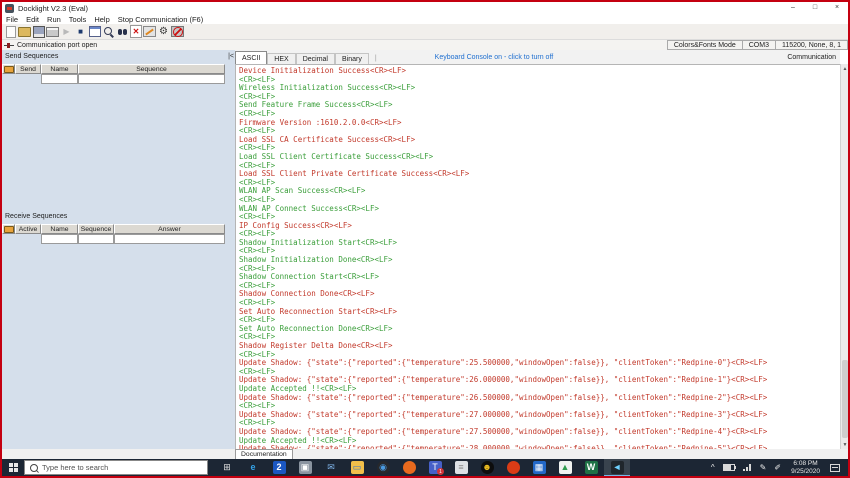  I want to click on file-explorer-icon: ▭, so click(357, 467).